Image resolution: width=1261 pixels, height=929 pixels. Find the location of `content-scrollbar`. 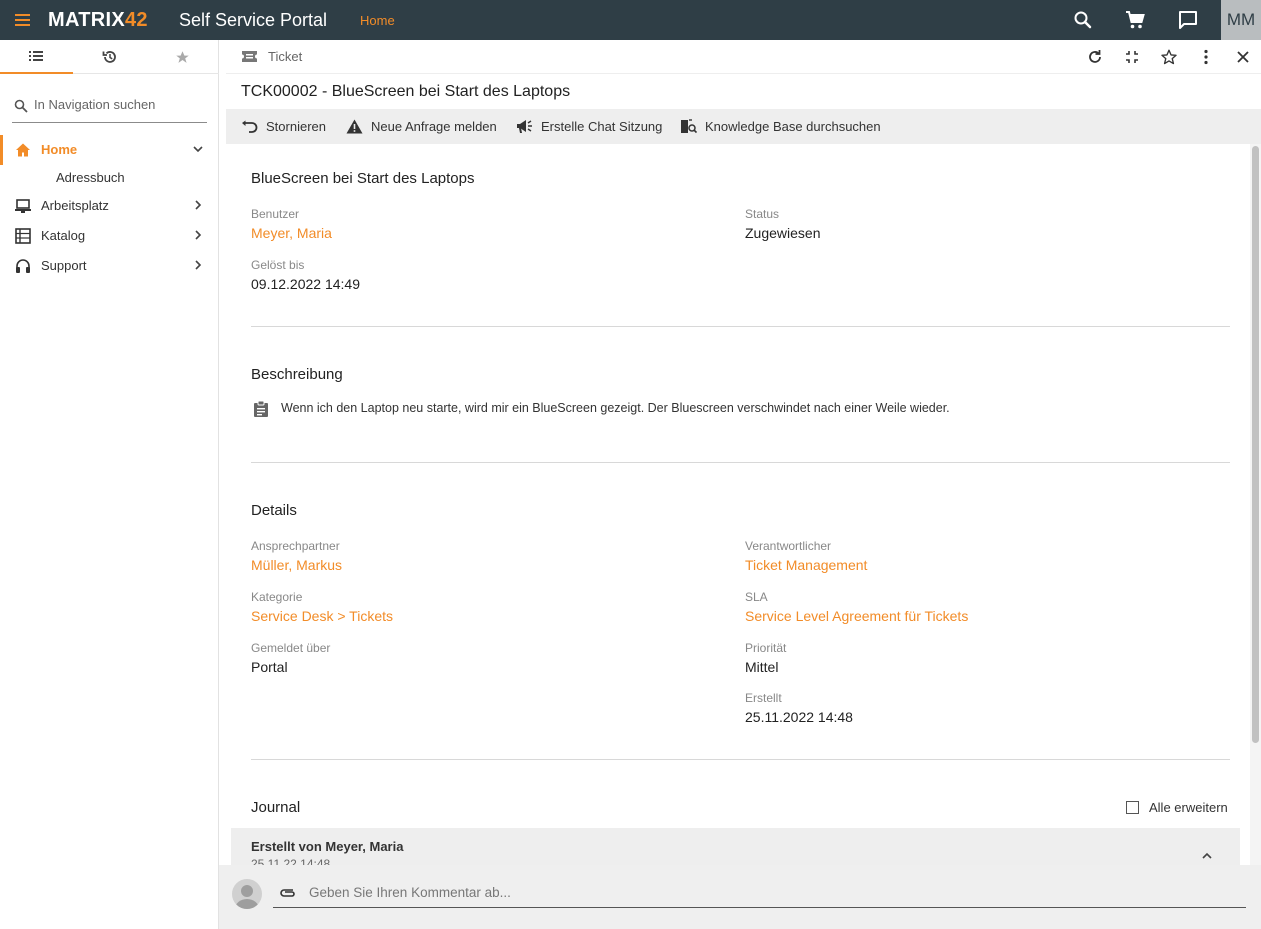

content-scrollbar is located at coordinates (1255, 504).